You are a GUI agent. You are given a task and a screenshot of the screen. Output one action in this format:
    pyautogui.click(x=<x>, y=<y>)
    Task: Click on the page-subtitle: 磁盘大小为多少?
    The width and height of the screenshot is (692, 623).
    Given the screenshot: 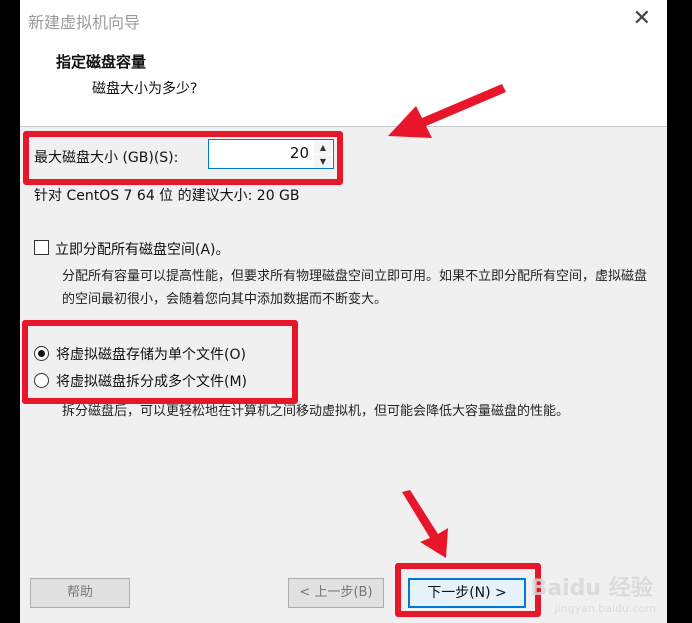 What is the action you would take?
    pyautogui.click(x=145, y=89)
    